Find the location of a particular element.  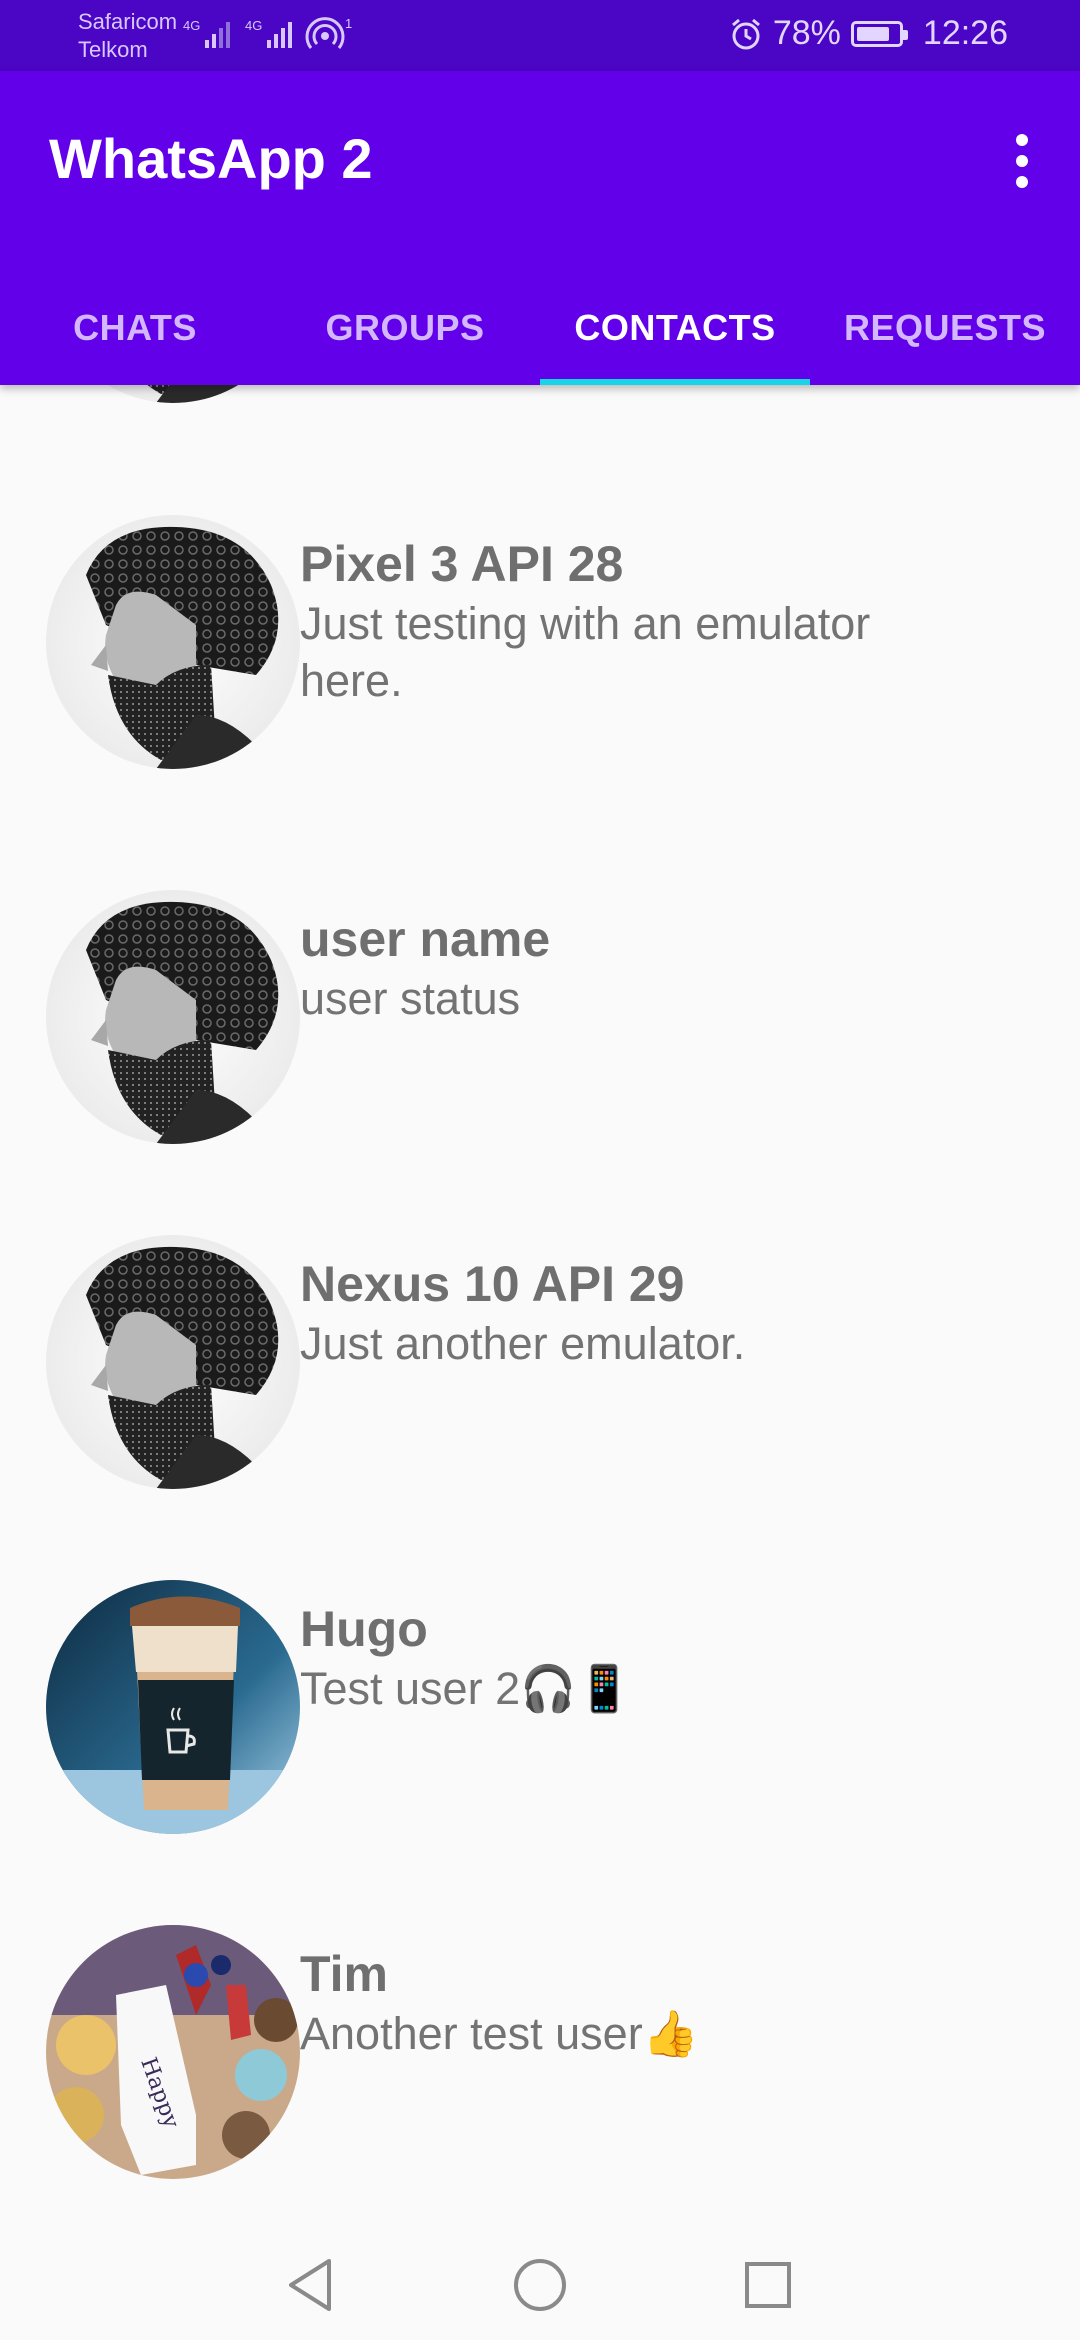

carrier-1: Safaricom is located at coordinates (128, 21).